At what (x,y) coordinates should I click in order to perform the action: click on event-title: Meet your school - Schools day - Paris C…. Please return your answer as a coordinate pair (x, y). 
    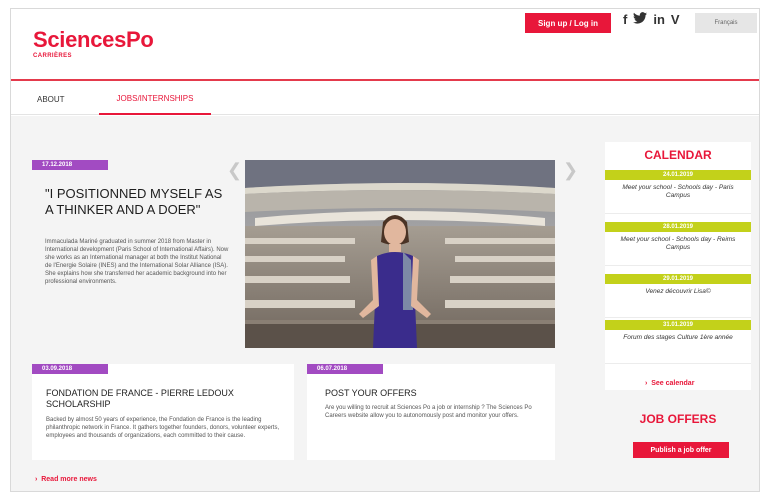
    Looking at the image, I should click on (678, 191).